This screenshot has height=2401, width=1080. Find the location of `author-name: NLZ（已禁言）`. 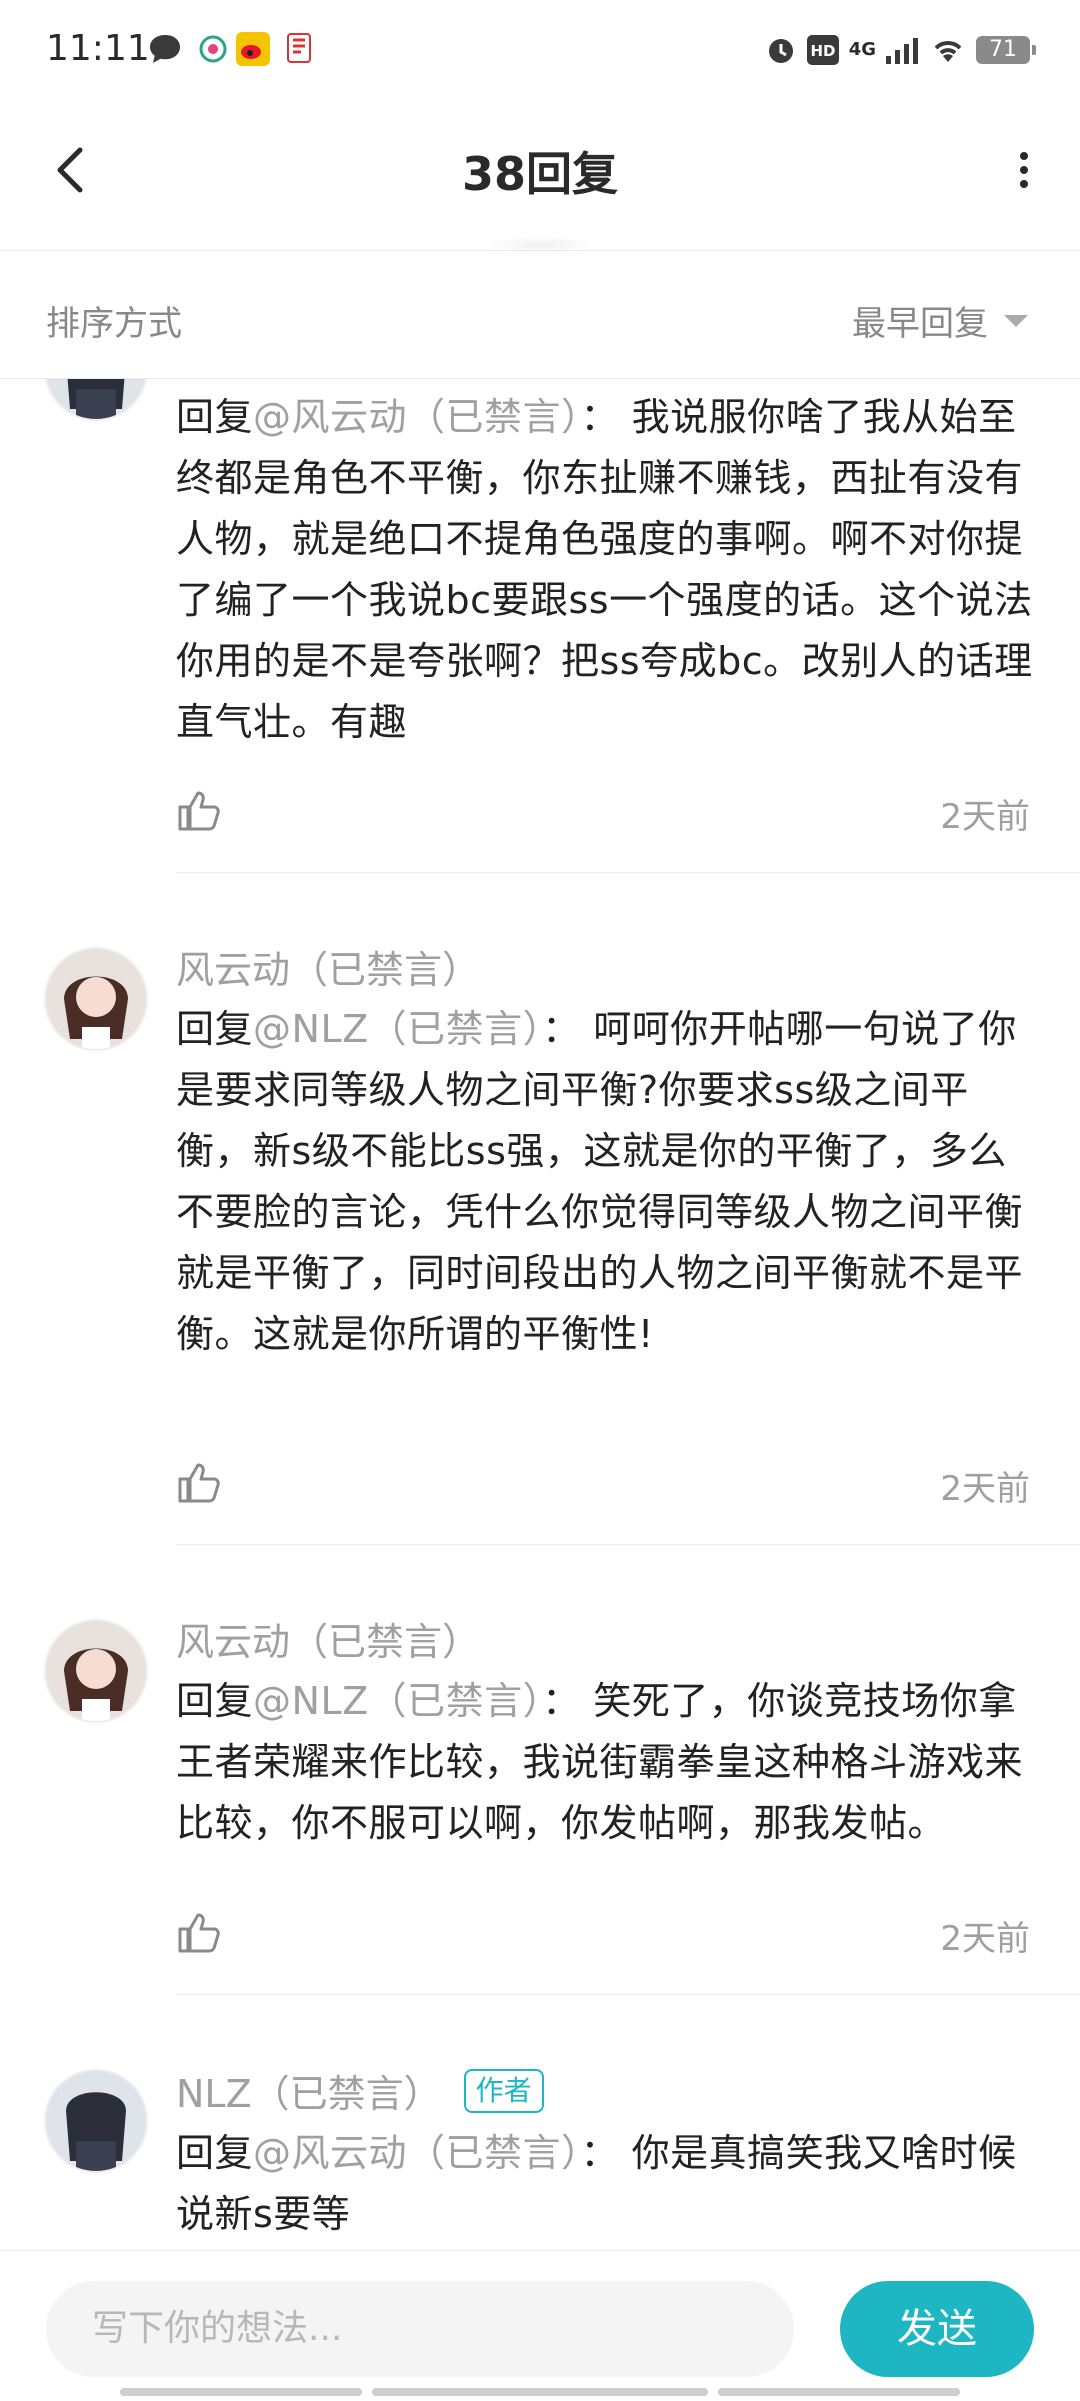

author-name: NLZ（已禁言） is located at coordinates (309, 2094).